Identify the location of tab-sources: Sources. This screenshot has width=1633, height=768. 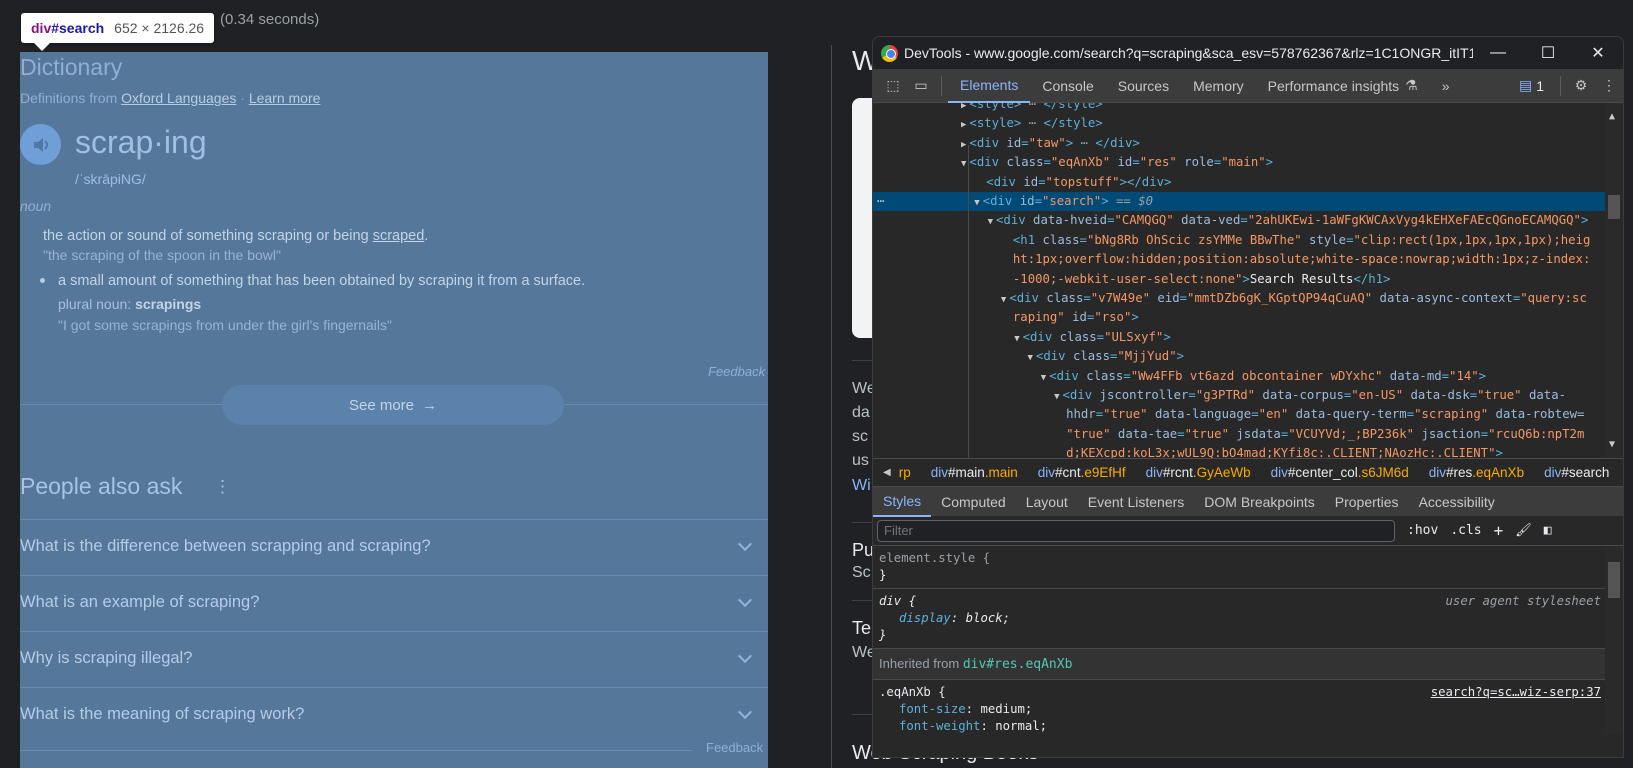
(1143, 86).